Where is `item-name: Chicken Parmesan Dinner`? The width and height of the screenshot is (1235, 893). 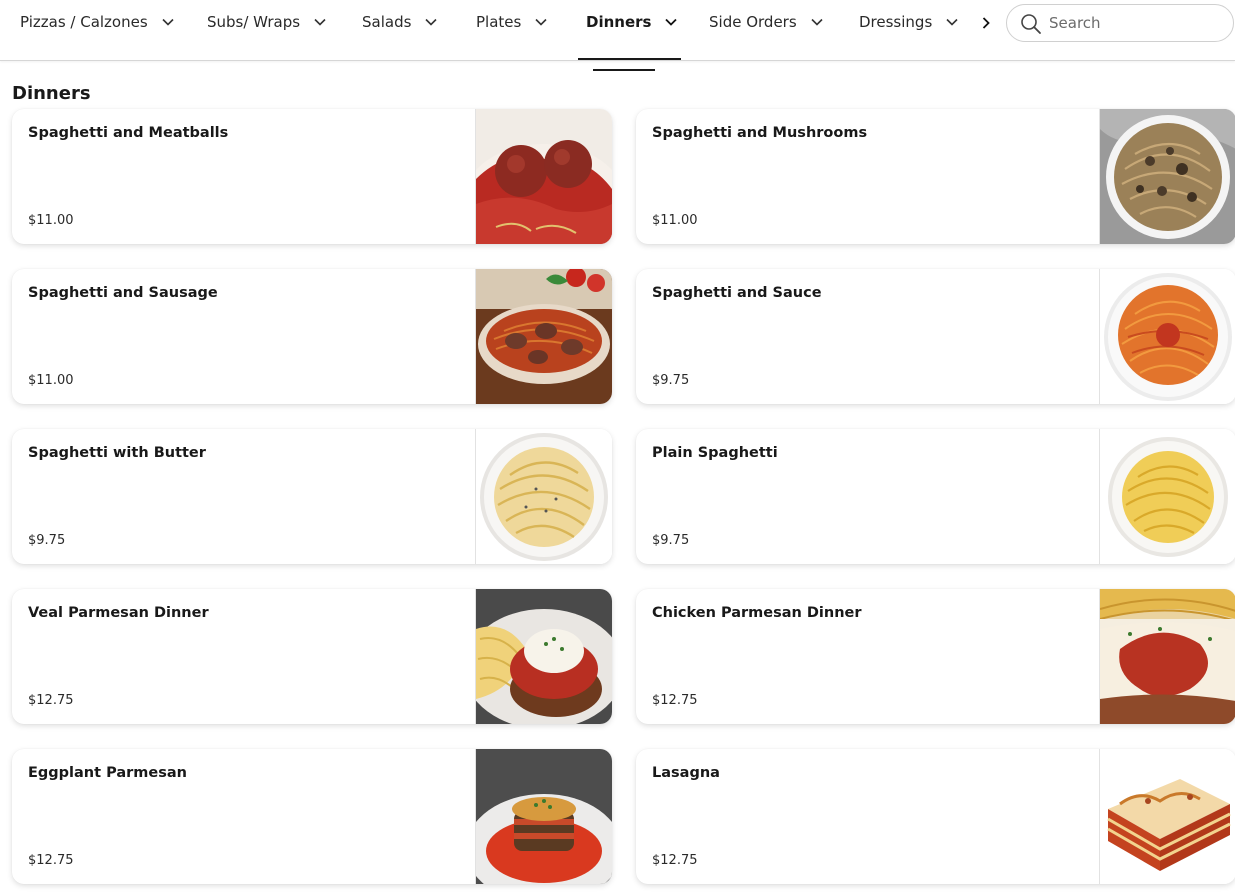
item-name: Chicken Parmesan Dinner is located at coordinates (757, 613).